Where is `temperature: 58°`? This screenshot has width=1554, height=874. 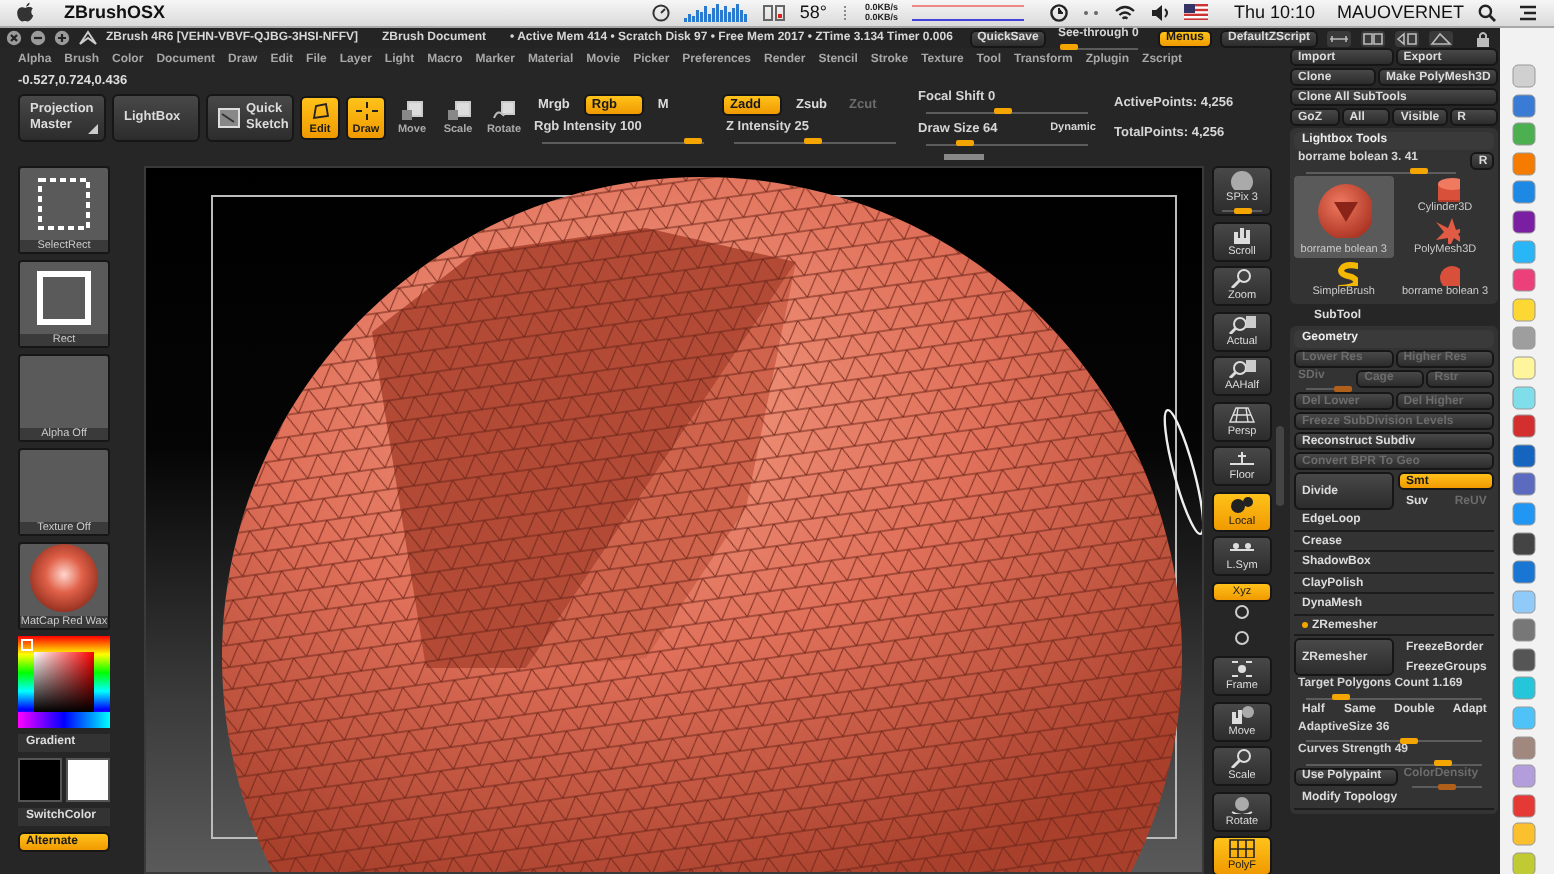
temperature: 58° is located at coordinates (813, 12).